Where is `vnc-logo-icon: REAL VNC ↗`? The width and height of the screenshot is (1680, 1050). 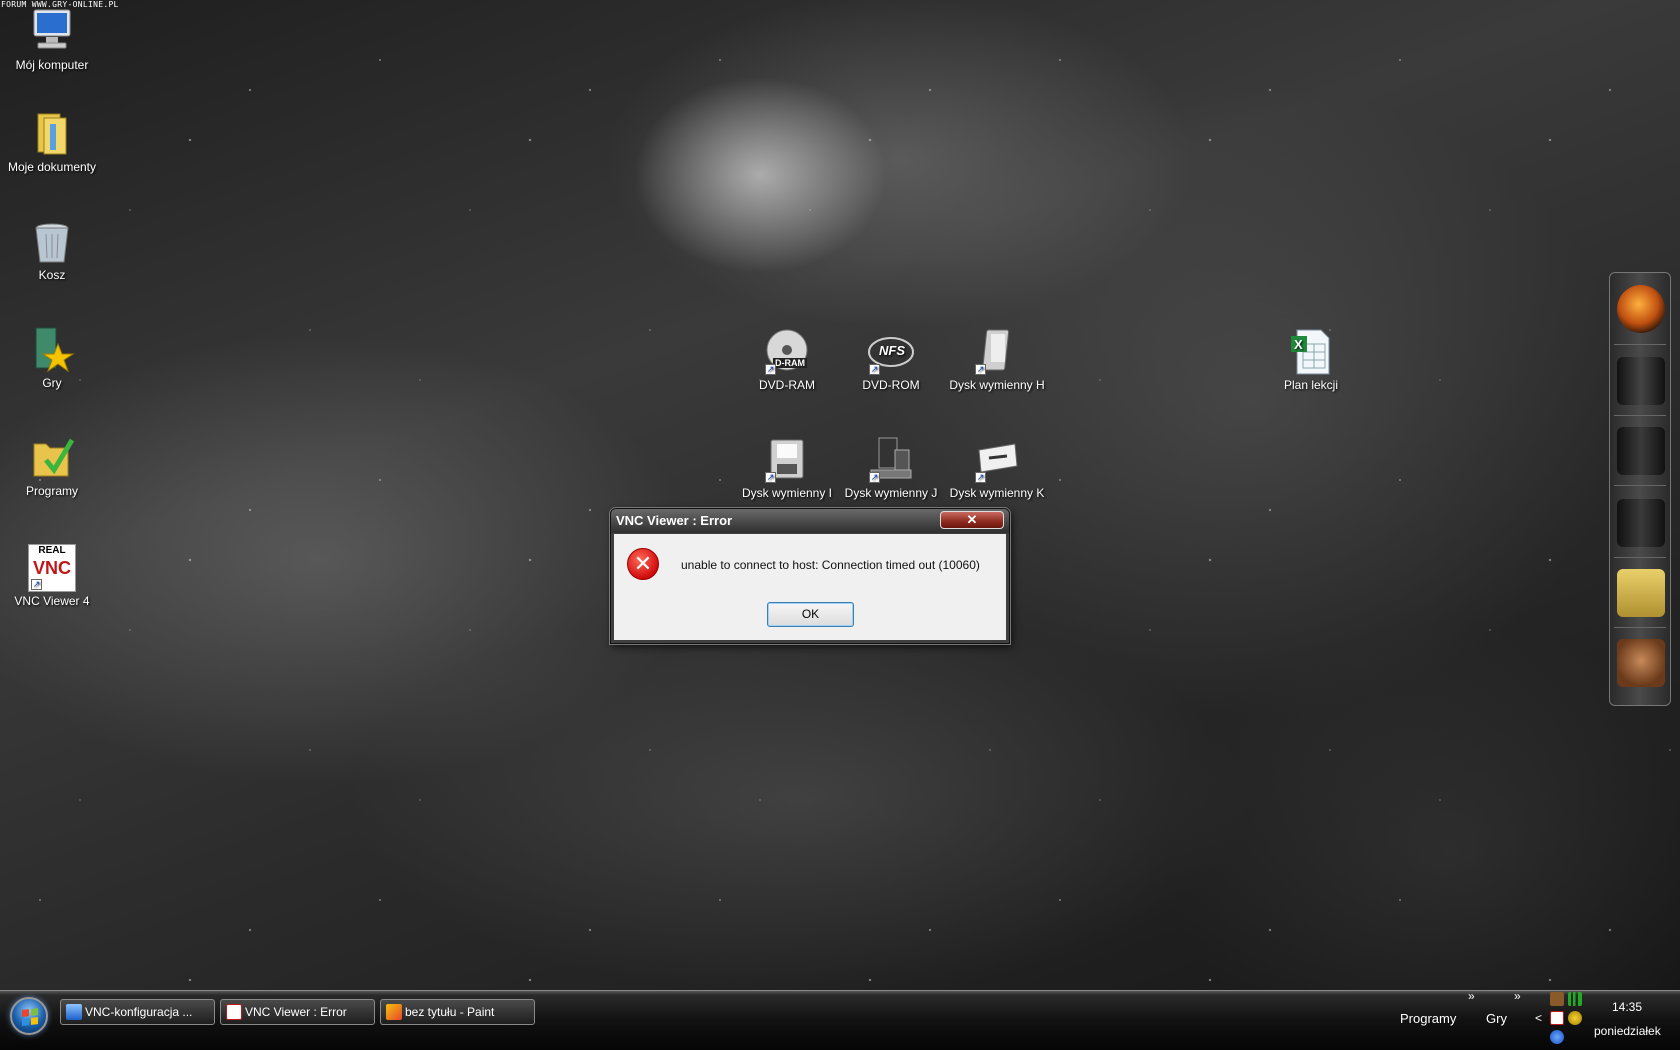 vnc-logo-icon: REAL VNC ↗ is located at coordinates (52, 568).